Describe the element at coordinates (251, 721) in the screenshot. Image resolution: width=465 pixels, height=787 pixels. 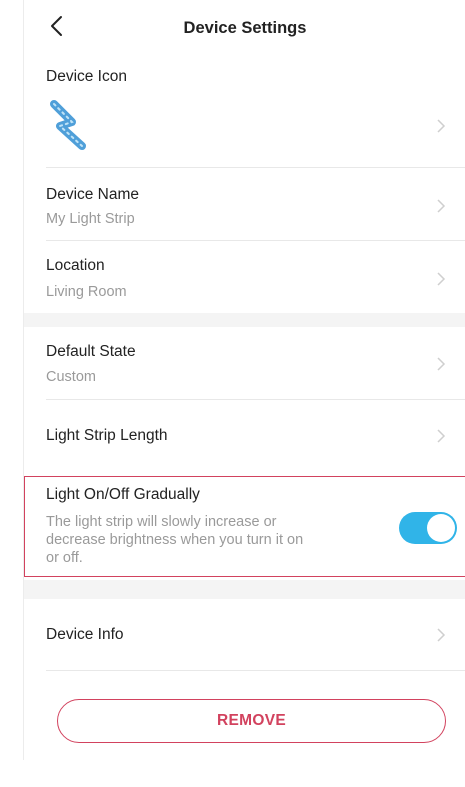
I see `remove-button: REMOVE` at that location.